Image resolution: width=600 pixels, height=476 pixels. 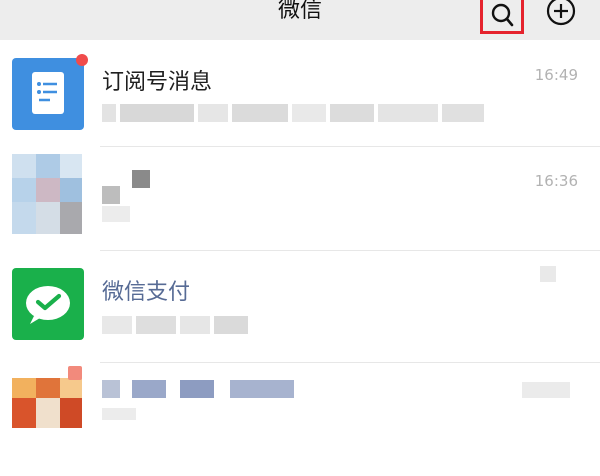 I want to click on wechat-pay-check-icon, so click(x=48, y=305).